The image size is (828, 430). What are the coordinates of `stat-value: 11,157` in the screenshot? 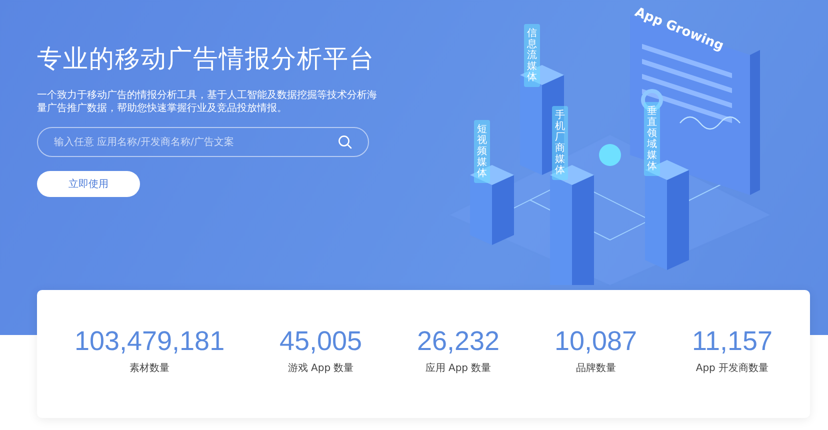 It's located at (732, 341).